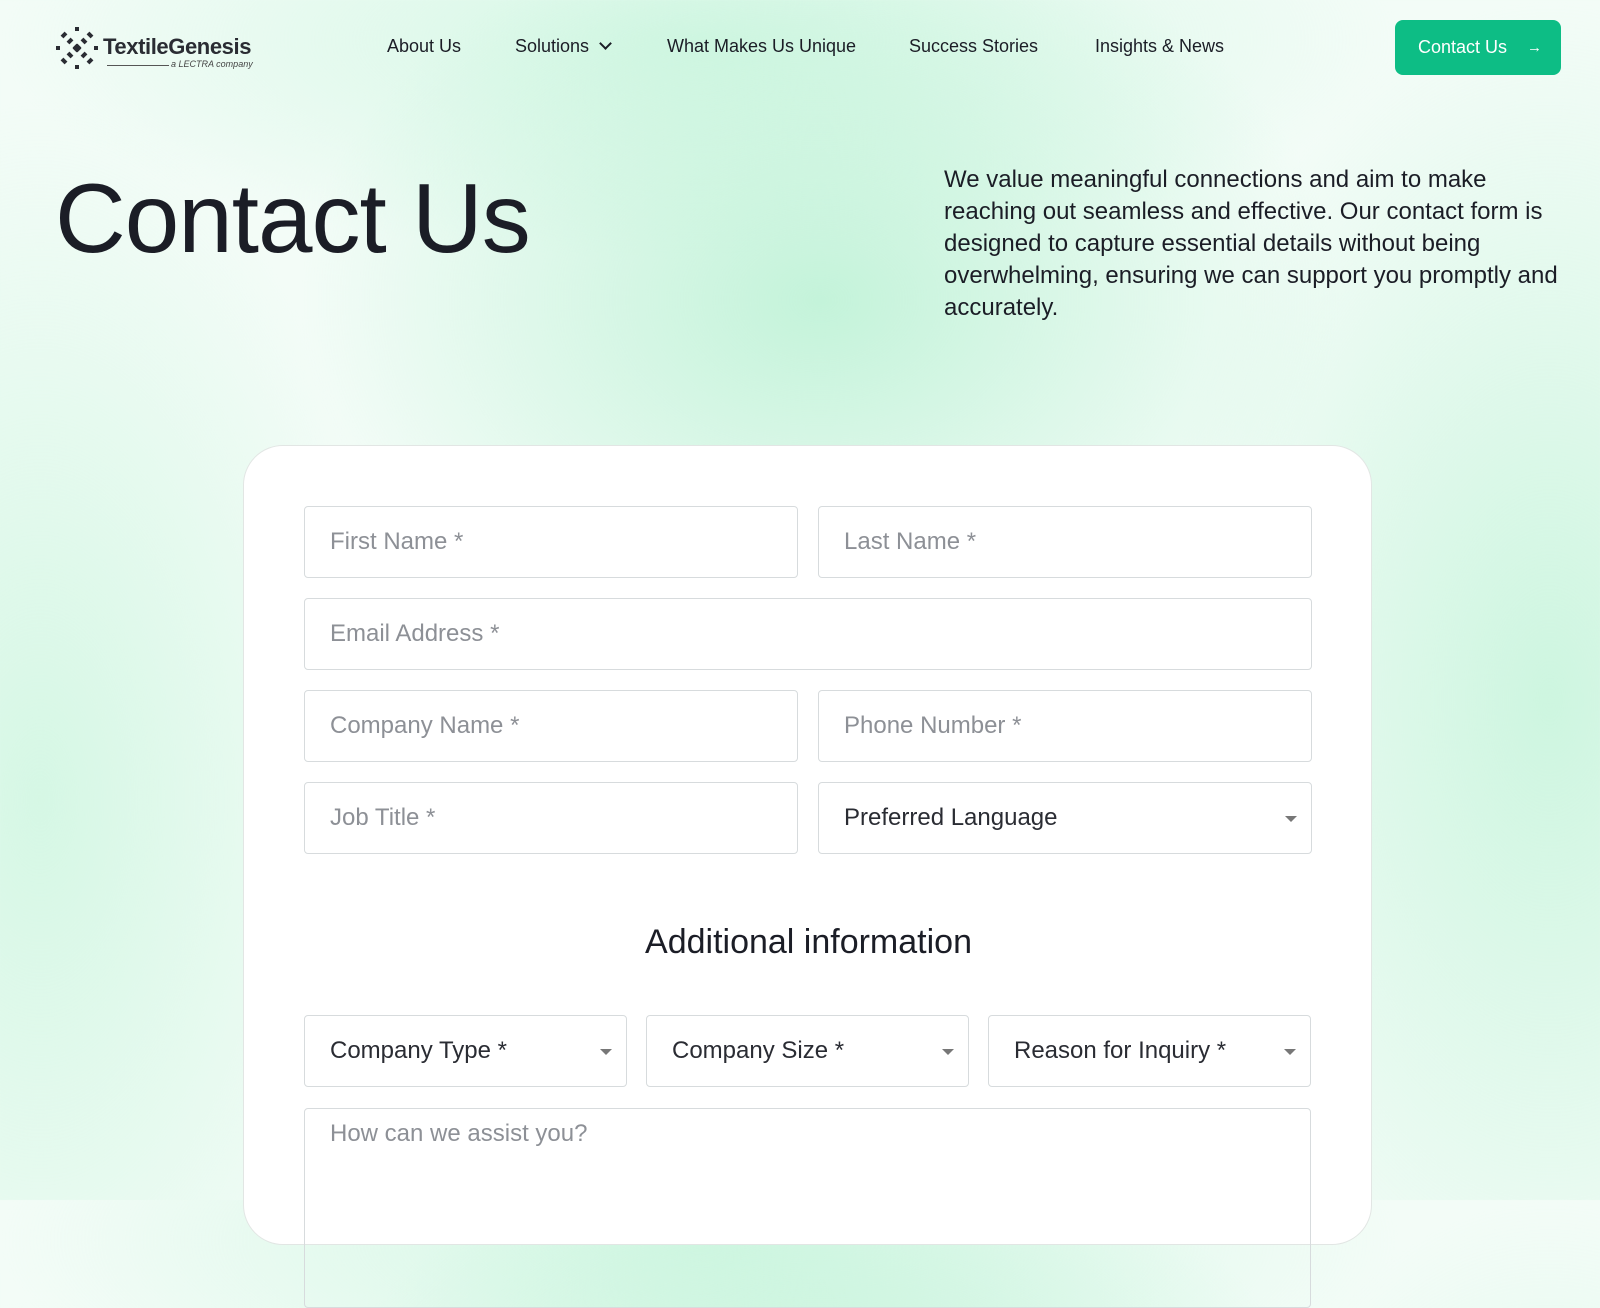  What do you see at coordinates (551, 542) in the screenshot?
I see `first-name-input: First Name *` at bounding box center [551, 542].